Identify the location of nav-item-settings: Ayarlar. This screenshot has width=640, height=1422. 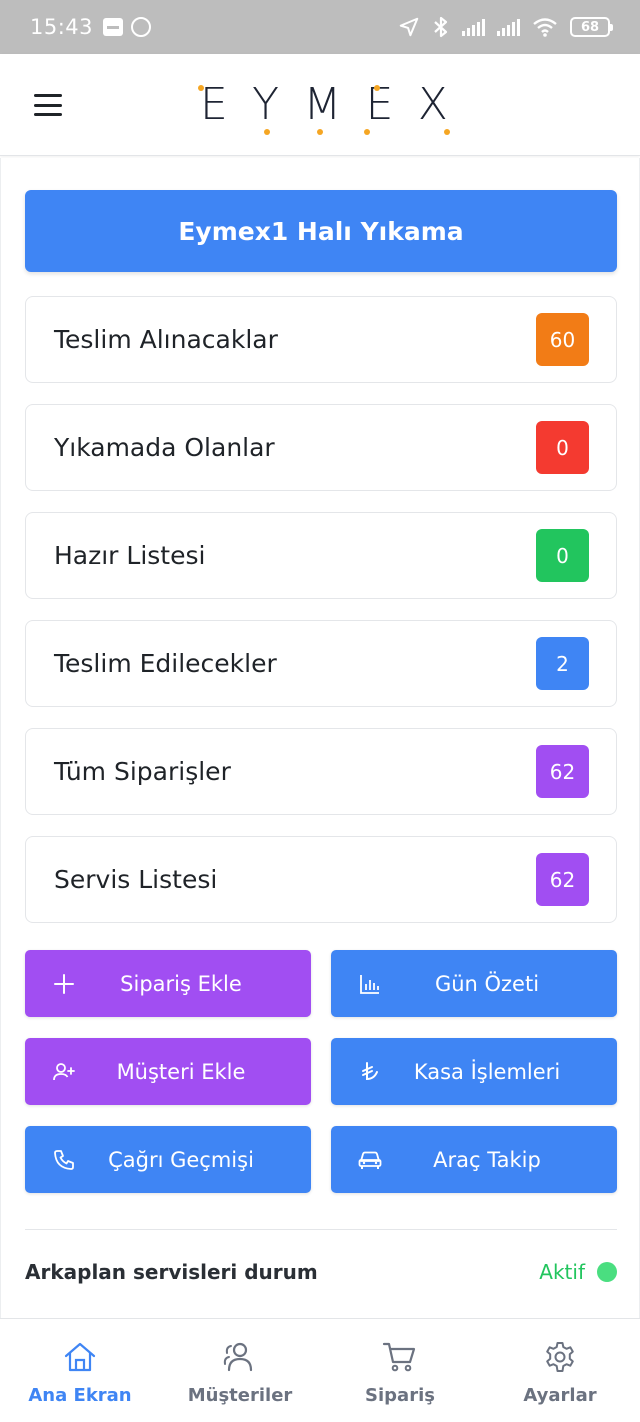
(560, 1370).